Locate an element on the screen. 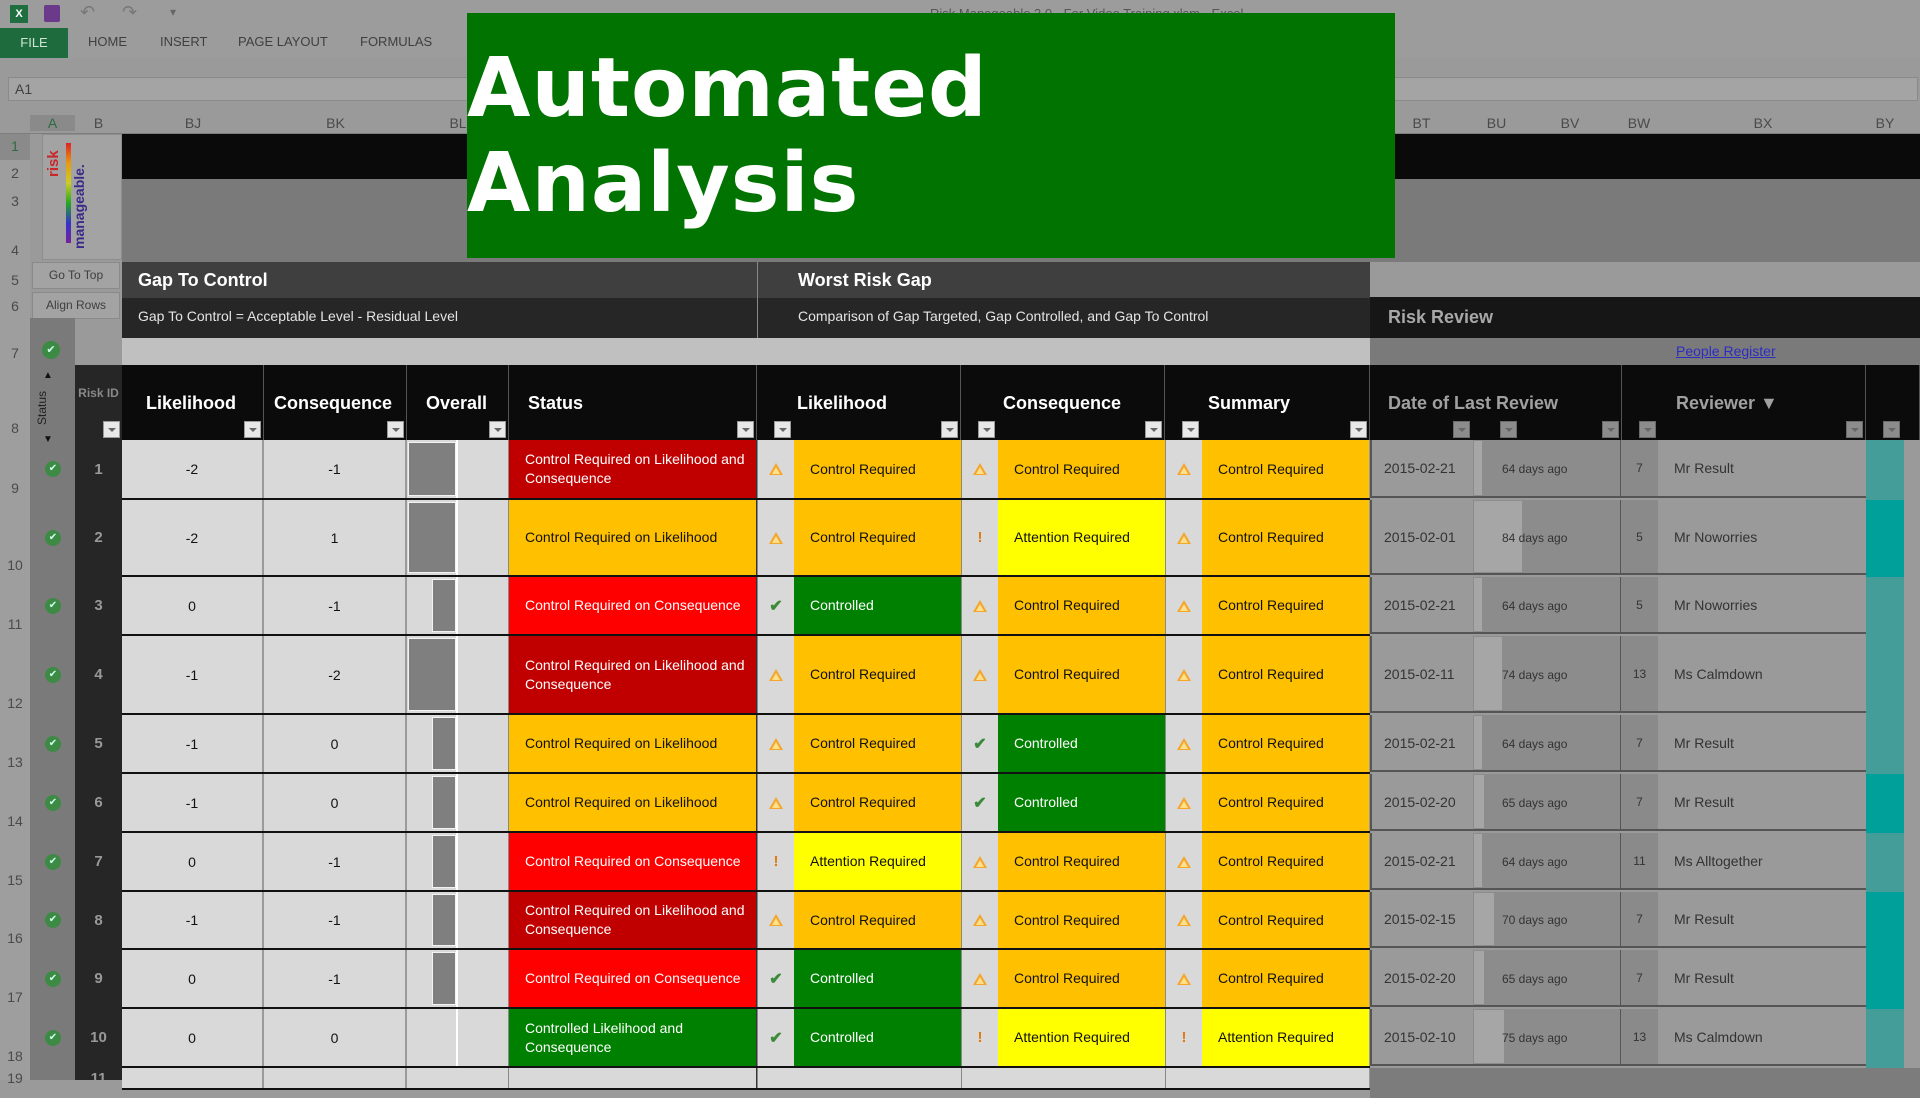  row-number: 4 is located at coordinates (15, 250).